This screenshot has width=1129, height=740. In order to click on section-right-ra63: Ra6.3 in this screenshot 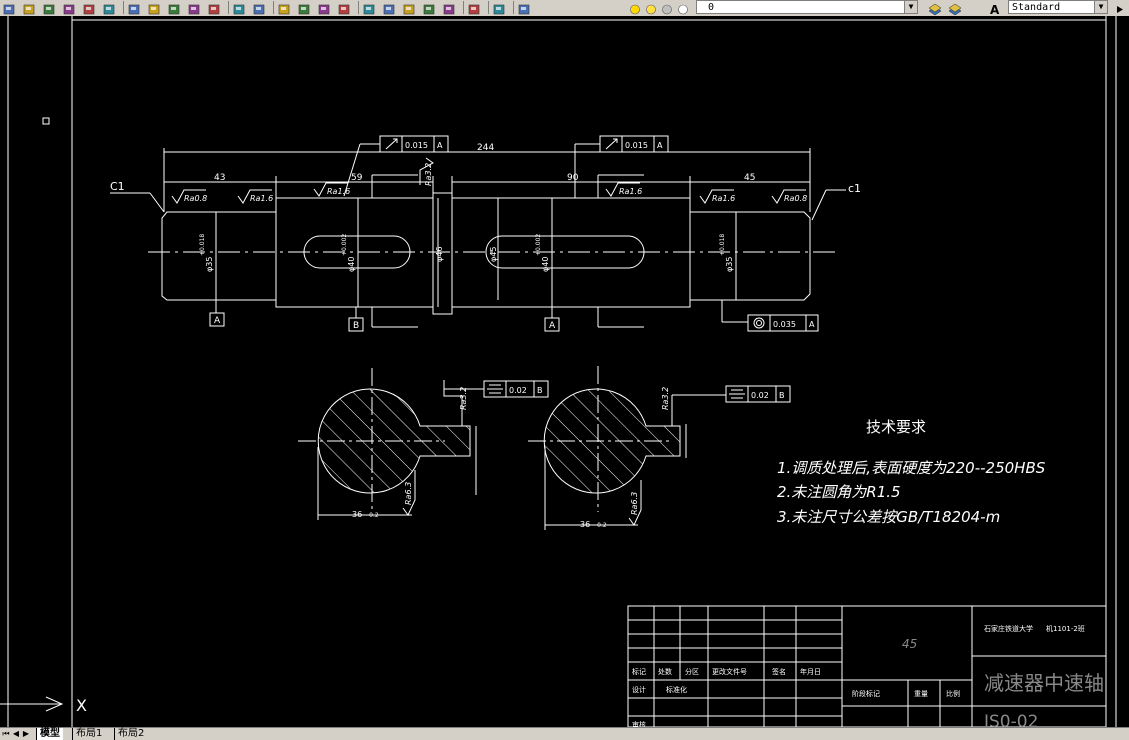, I will do `click(634, 503)`.